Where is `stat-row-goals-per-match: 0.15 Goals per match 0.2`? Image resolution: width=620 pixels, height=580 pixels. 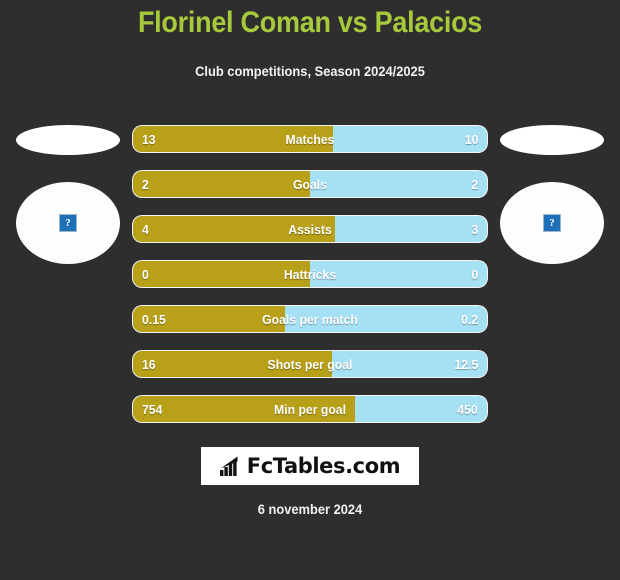 stat-row-goals-per-match: 0.15 Goals per match 0.2 is located at coordinates (310, 319).